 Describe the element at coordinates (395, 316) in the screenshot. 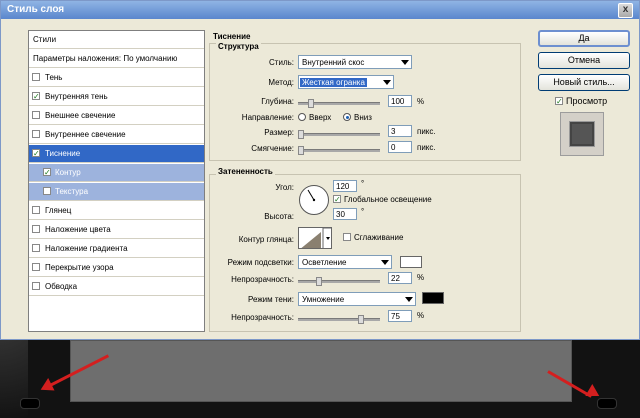

I see `shadow-opacity-value: 75` at that location.